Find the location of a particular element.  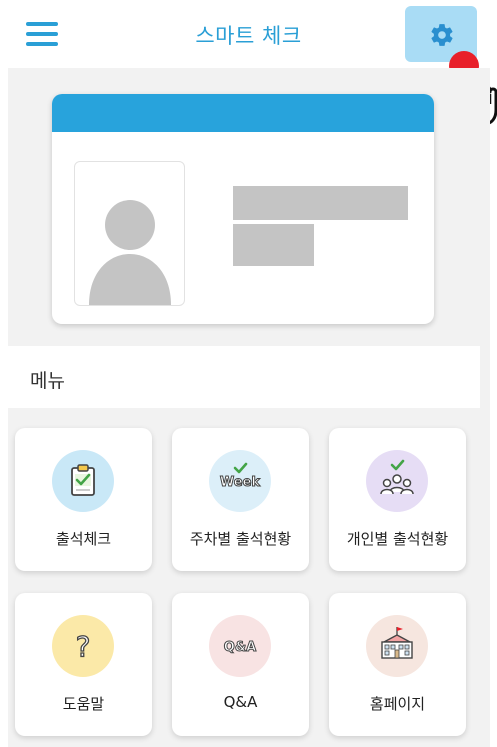

info-placeholder-bar is located at coordinates (273, 245).